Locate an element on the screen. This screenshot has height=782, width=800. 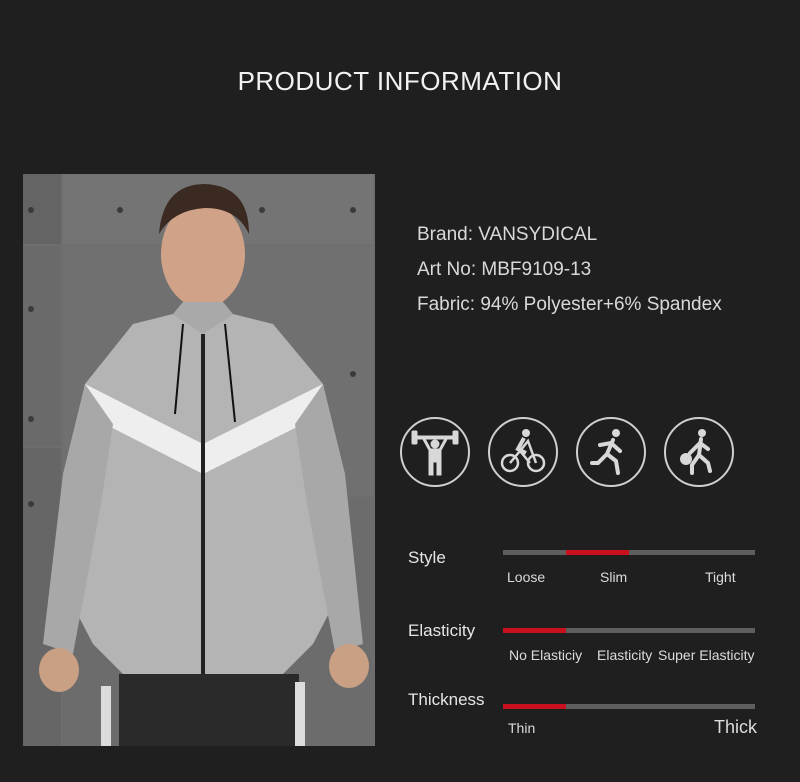
brand-text: Brand: VANSYDICAL is located at coordinates (507, 234).